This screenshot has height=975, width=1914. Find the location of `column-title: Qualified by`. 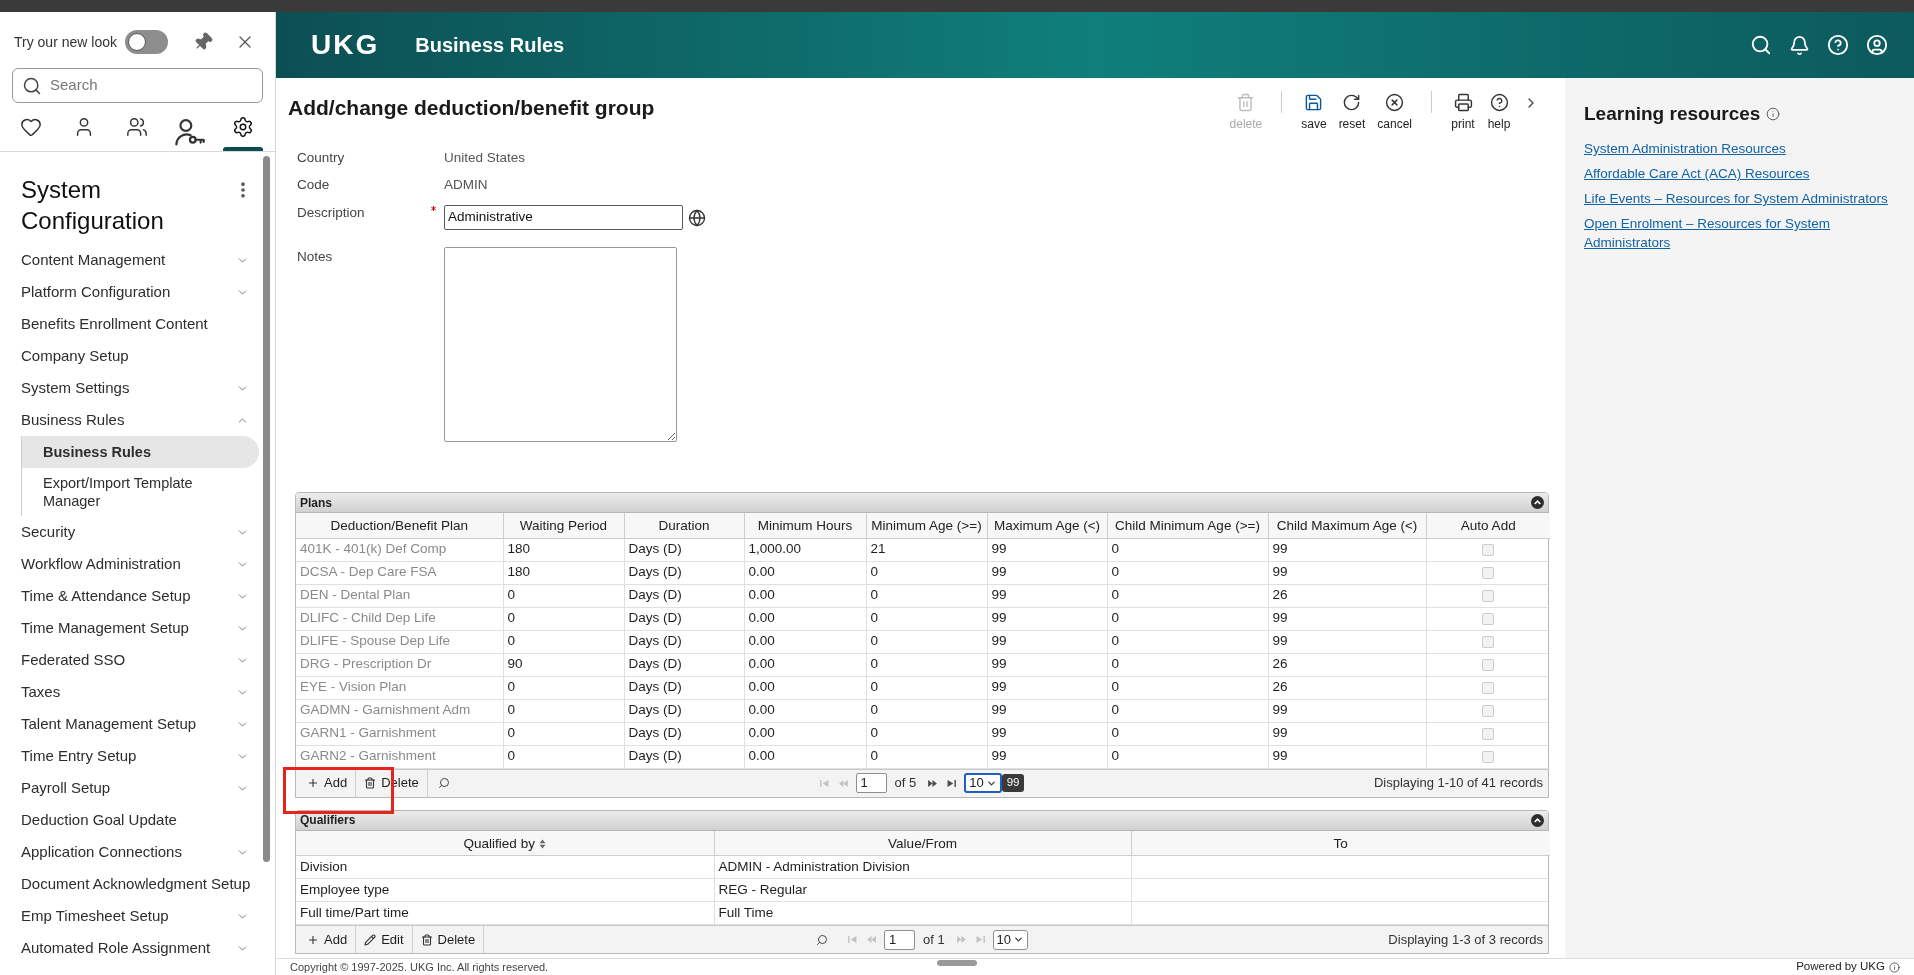

column-title: Qualified by is located at coordinates (499, 843).